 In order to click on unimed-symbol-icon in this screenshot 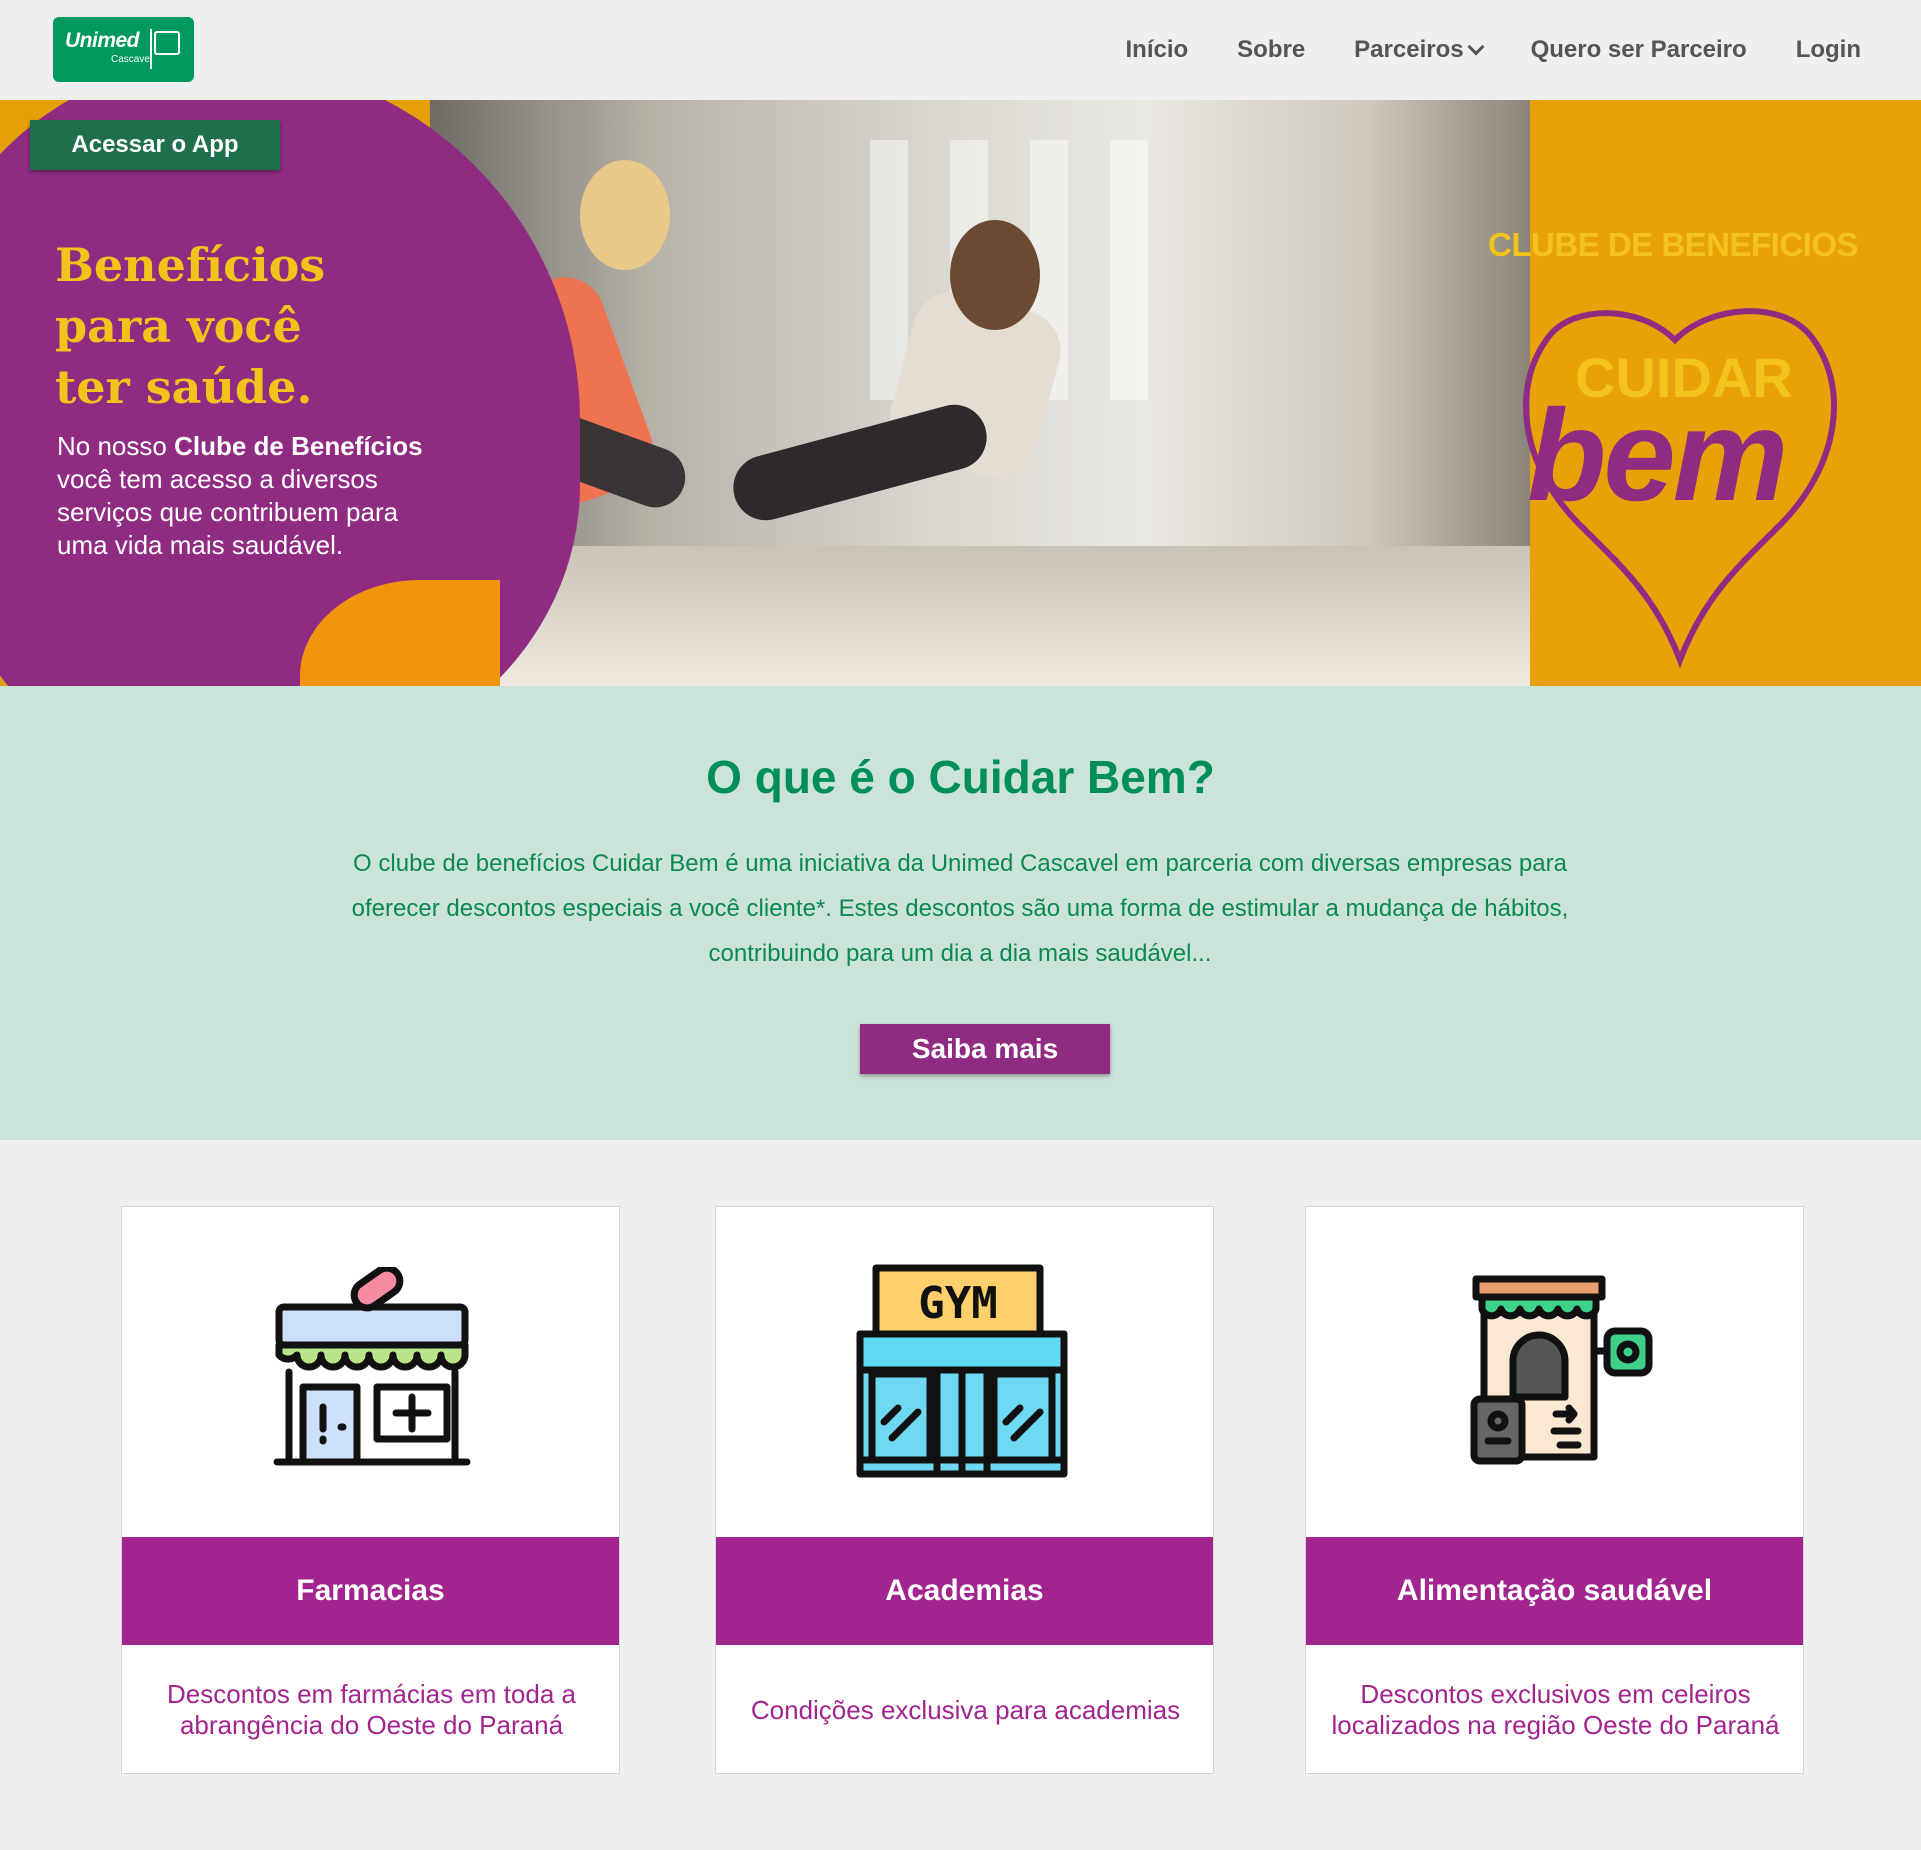, I will do `click(167, 43)`.